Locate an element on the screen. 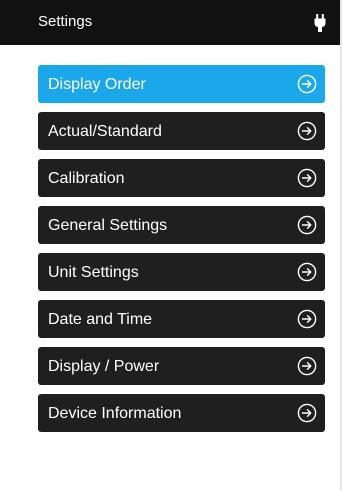 The width and height of the screenshot is (342, 491). menu-item-label: Unit Settings is located at coordinates (93, 272).